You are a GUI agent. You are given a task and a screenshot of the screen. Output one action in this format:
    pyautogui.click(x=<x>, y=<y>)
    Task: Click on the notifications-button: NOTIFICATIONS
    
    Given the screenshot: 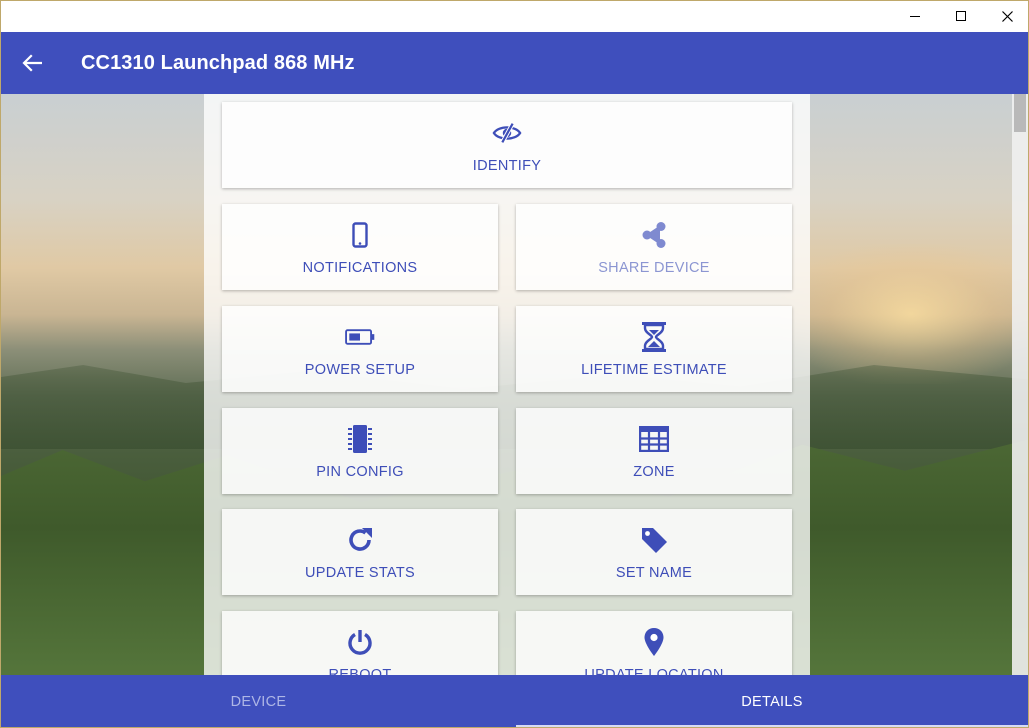 What is the action you would take?
    pyautogui.click(x=360, y=247)
    